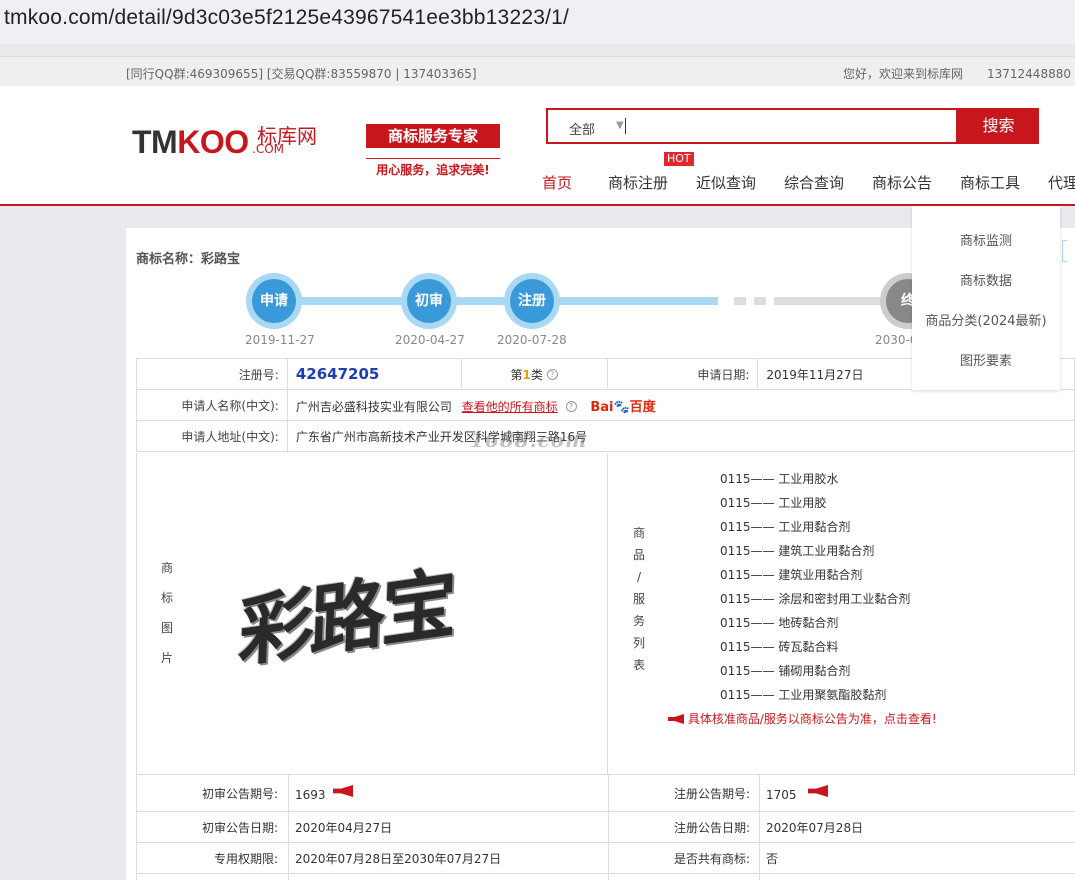 This screenshot has width=1075, height=880. I want to click on nav-tm-announcement: 商标公告, so click(902, 182).